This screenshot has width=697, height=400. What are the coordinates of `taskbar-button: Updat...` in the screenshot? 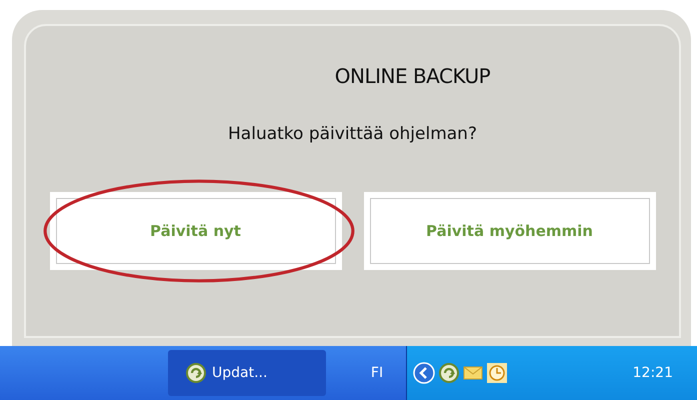 It's located at (247, 373).